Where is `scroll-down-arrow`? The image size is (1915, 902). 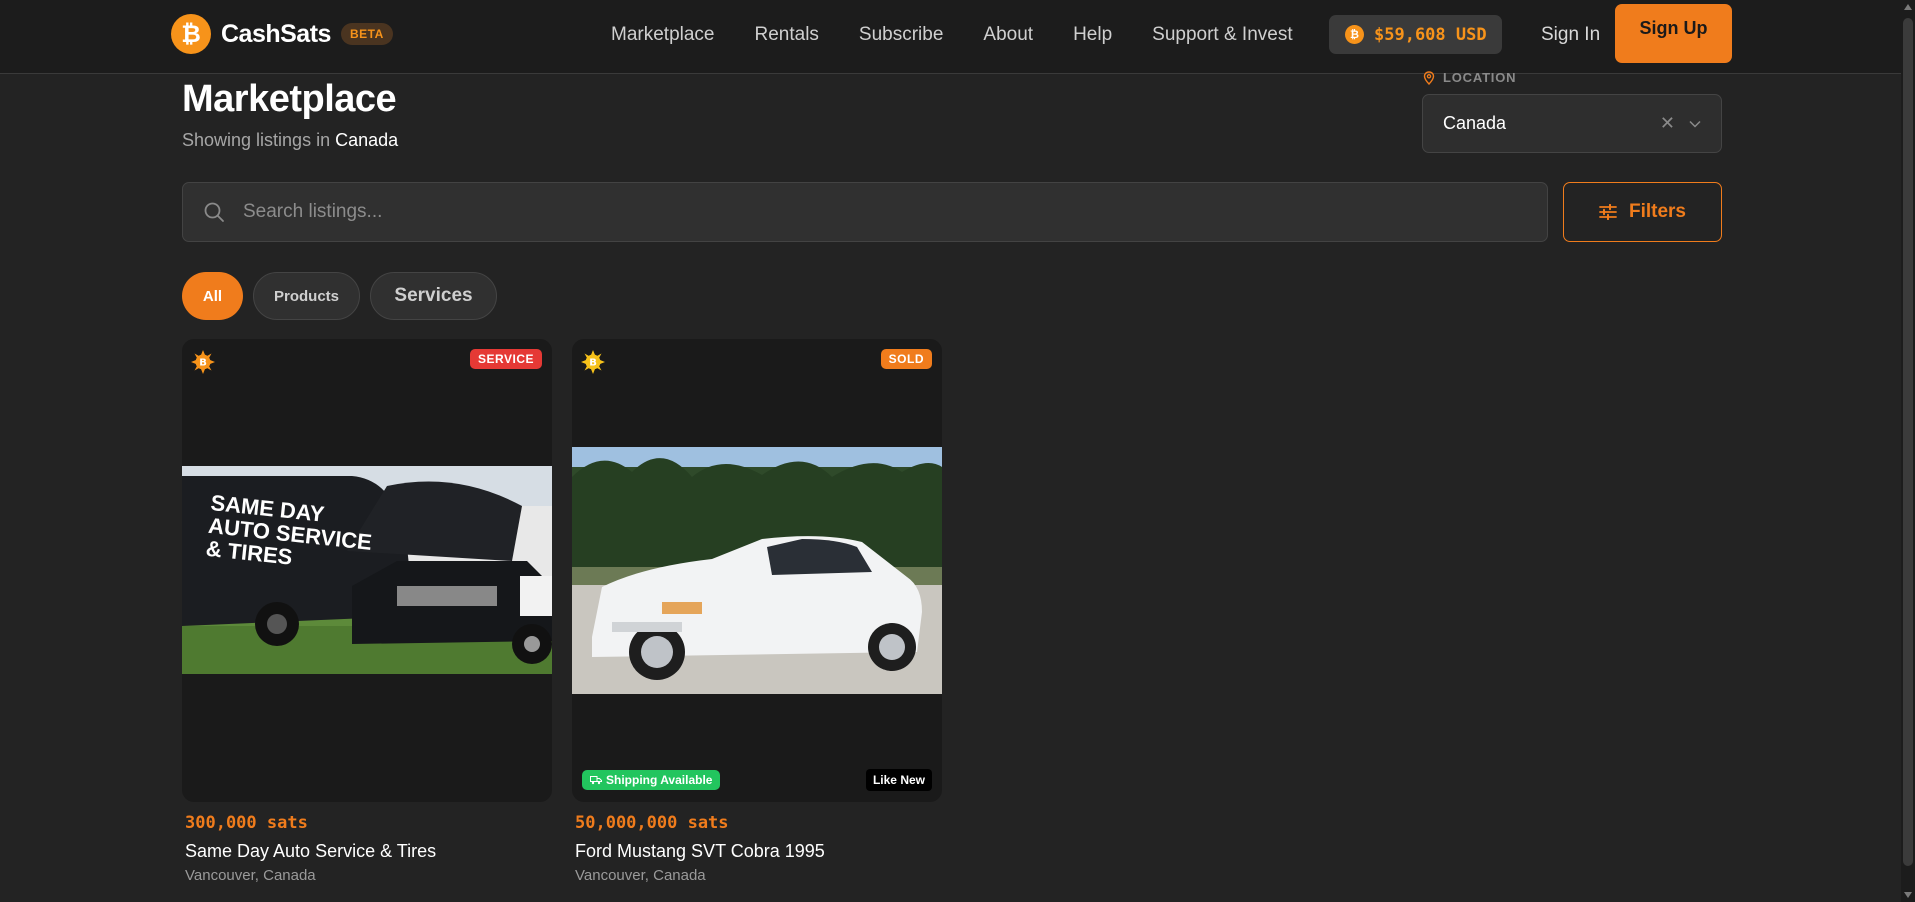 scroll-down-arrow is located at coordinates (1908, 895).